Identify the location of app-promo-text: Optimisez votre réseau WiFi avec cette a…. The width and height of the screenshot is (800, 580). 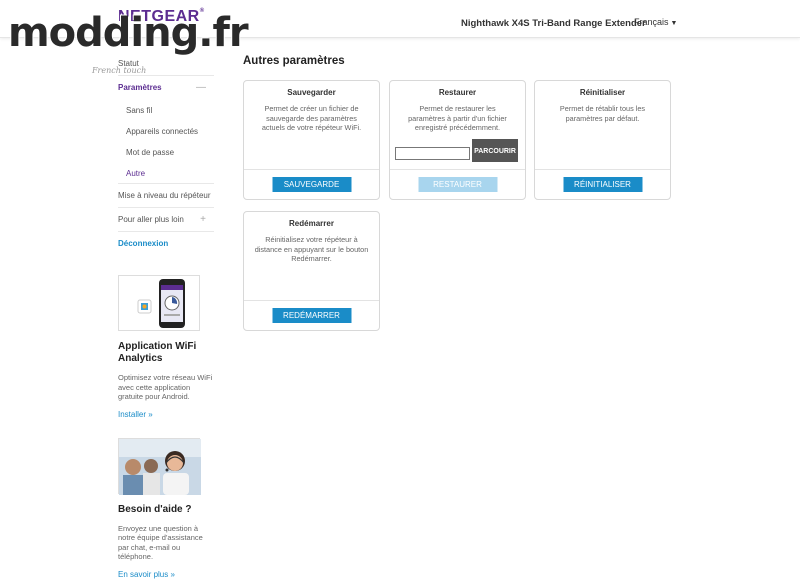
(165, 387).